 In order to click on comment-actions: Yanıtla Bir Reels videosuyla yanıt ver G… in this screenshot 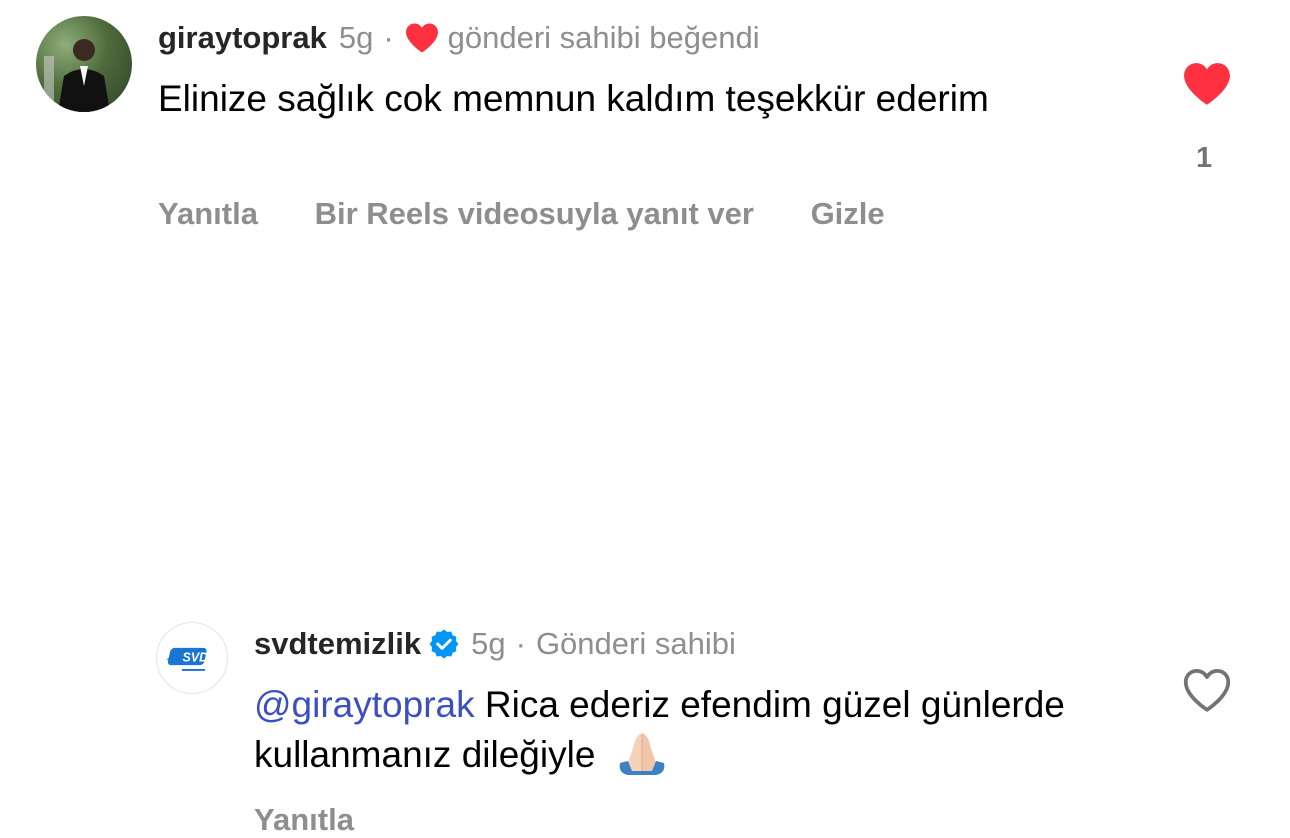, I will do `click(545, 214)`.